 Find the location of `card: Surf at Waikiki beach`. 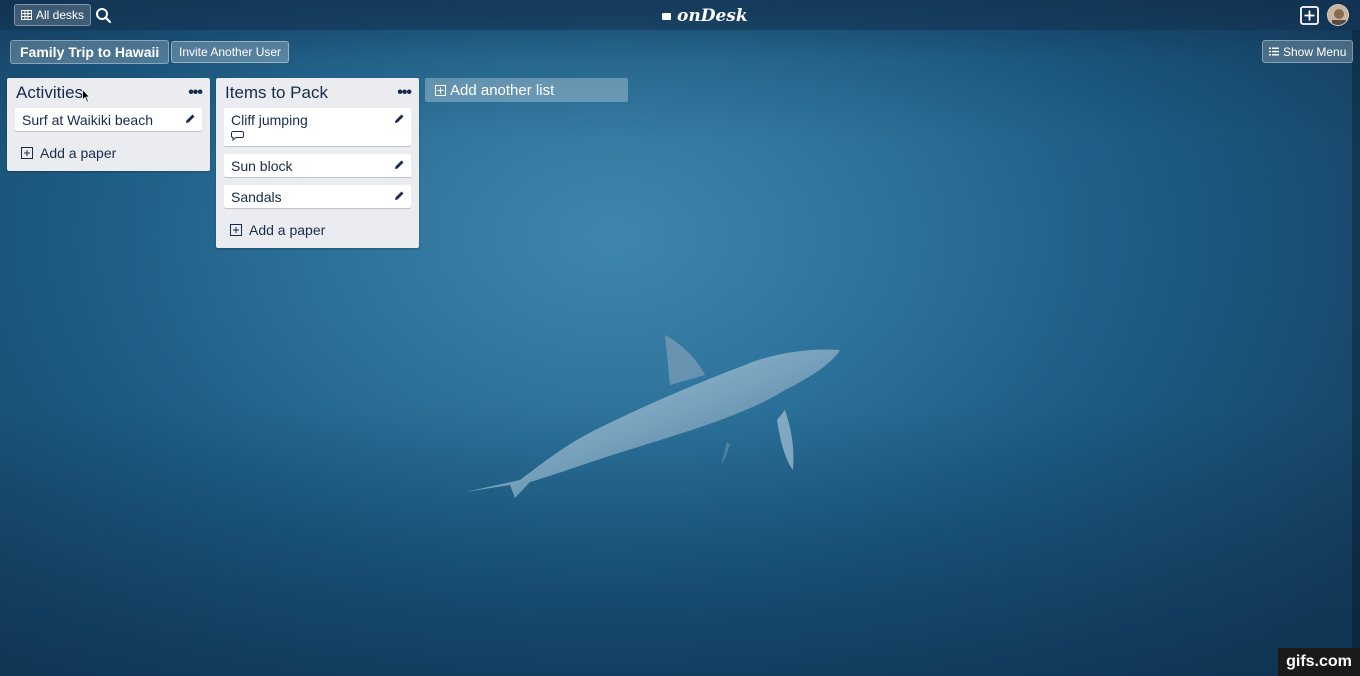

card: Surf at Waikiki beach is located at coordinates (108, 119).